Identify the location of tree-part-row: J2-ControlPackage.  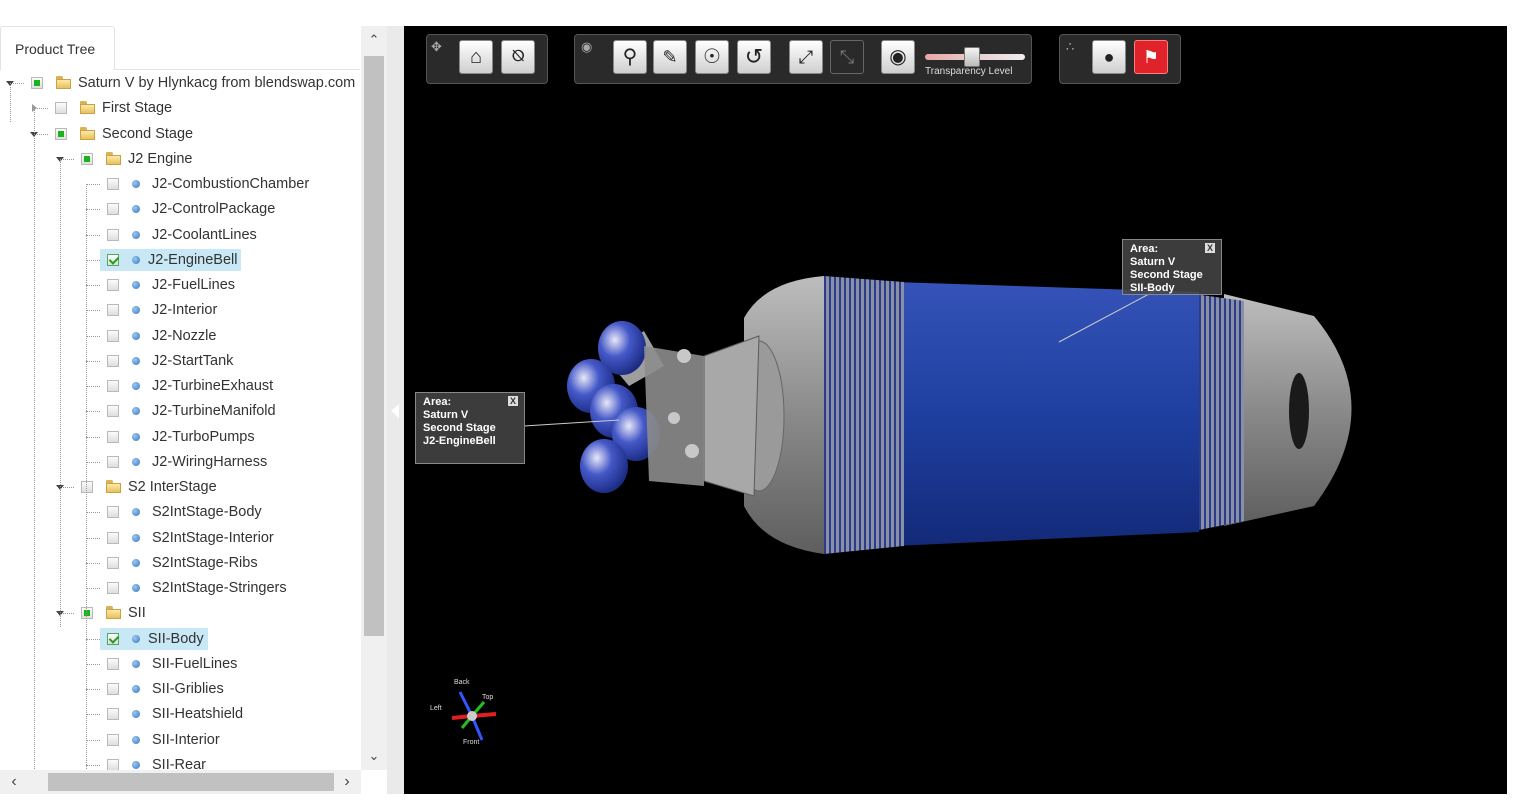
(180, 209).